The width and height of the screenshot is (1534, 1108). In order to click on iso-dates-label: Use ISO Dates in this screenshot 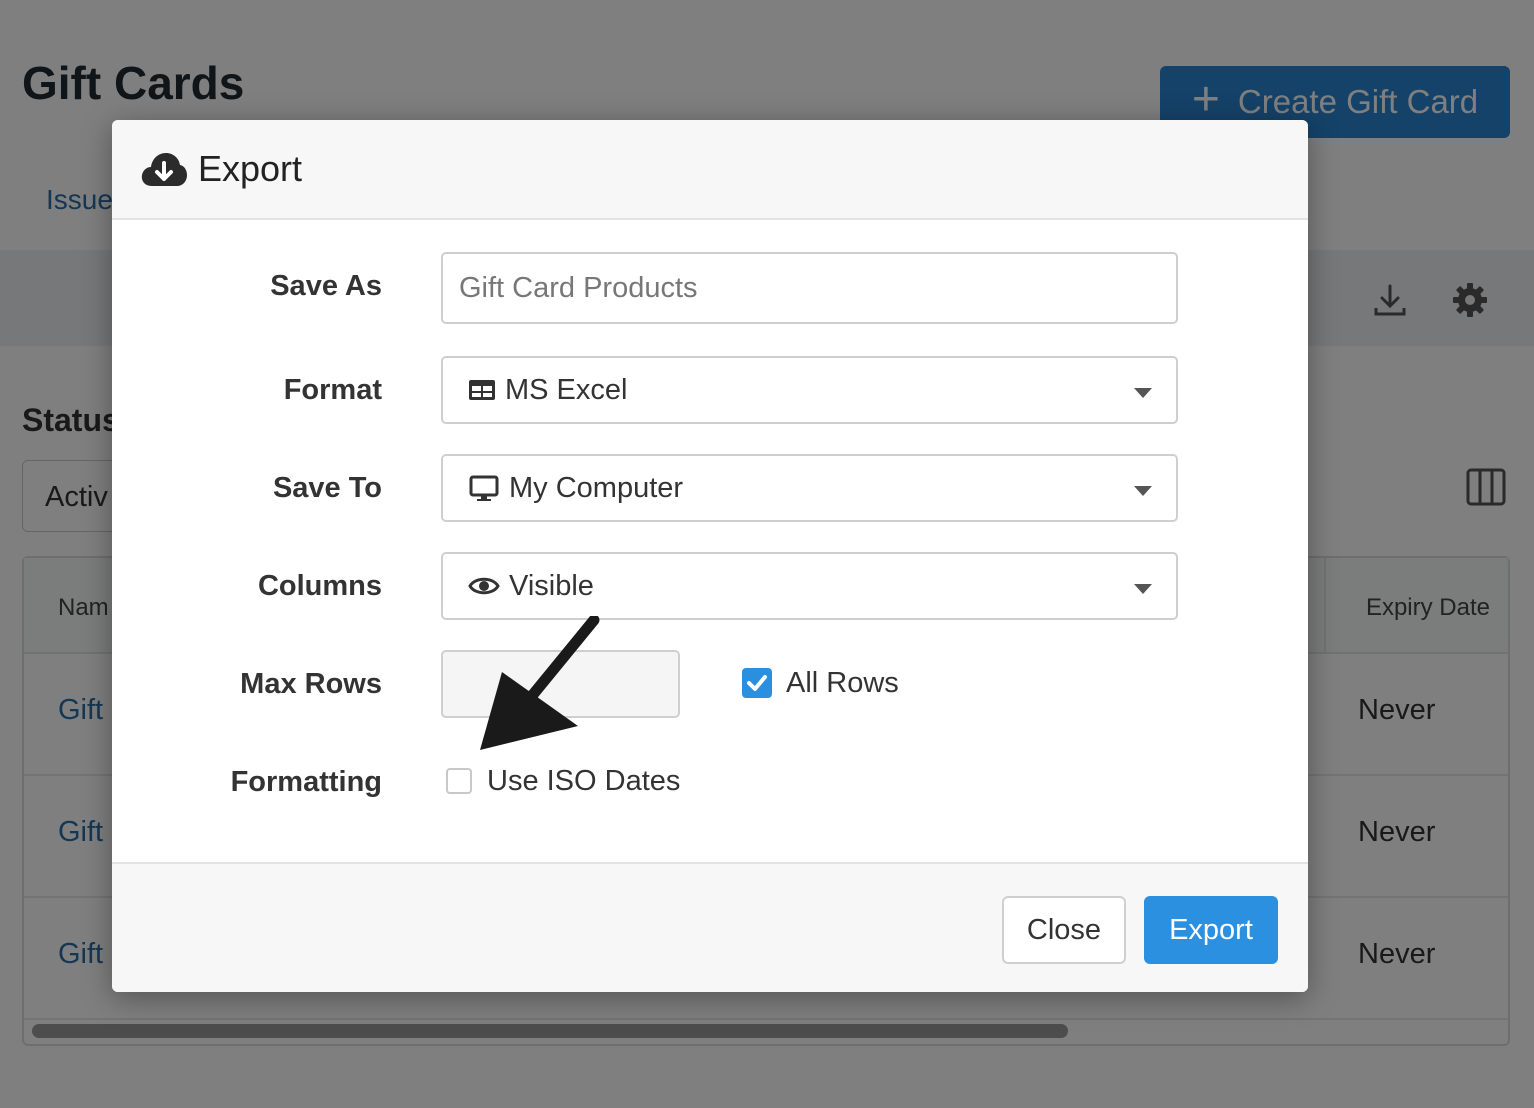, I will do `click(583, 781)`.